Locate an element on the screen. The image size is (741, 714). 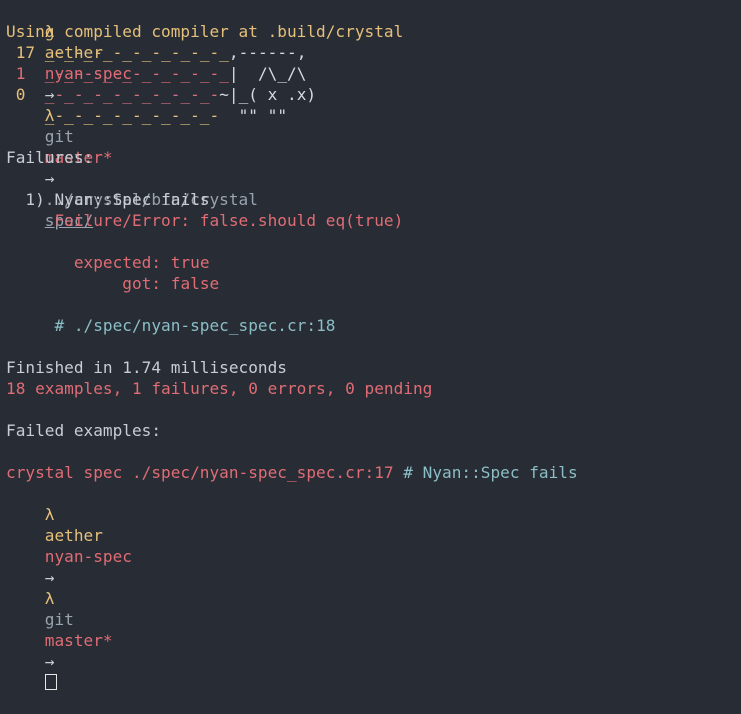
failed-example-command: crystal spec ./spec/nyan-spec_spec.cr:17 is located at coordinates (200, 472).